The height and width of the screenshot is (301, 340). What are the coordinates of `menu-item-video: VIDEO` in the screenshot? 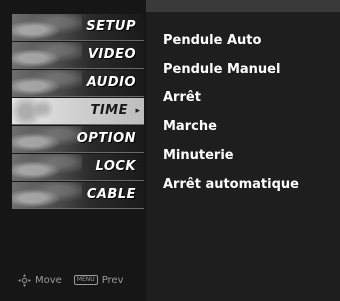 It's located at (78, 55).